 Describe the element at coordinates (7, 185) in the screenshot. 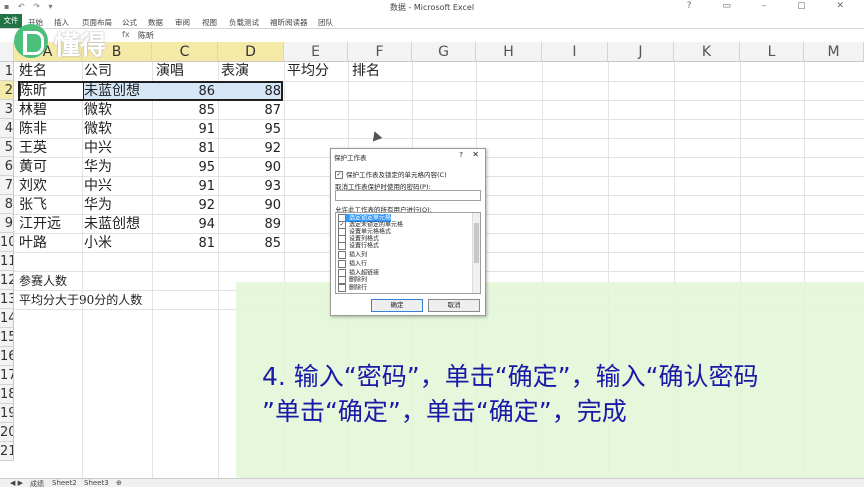

I see `row-header-7: 7` at that location.